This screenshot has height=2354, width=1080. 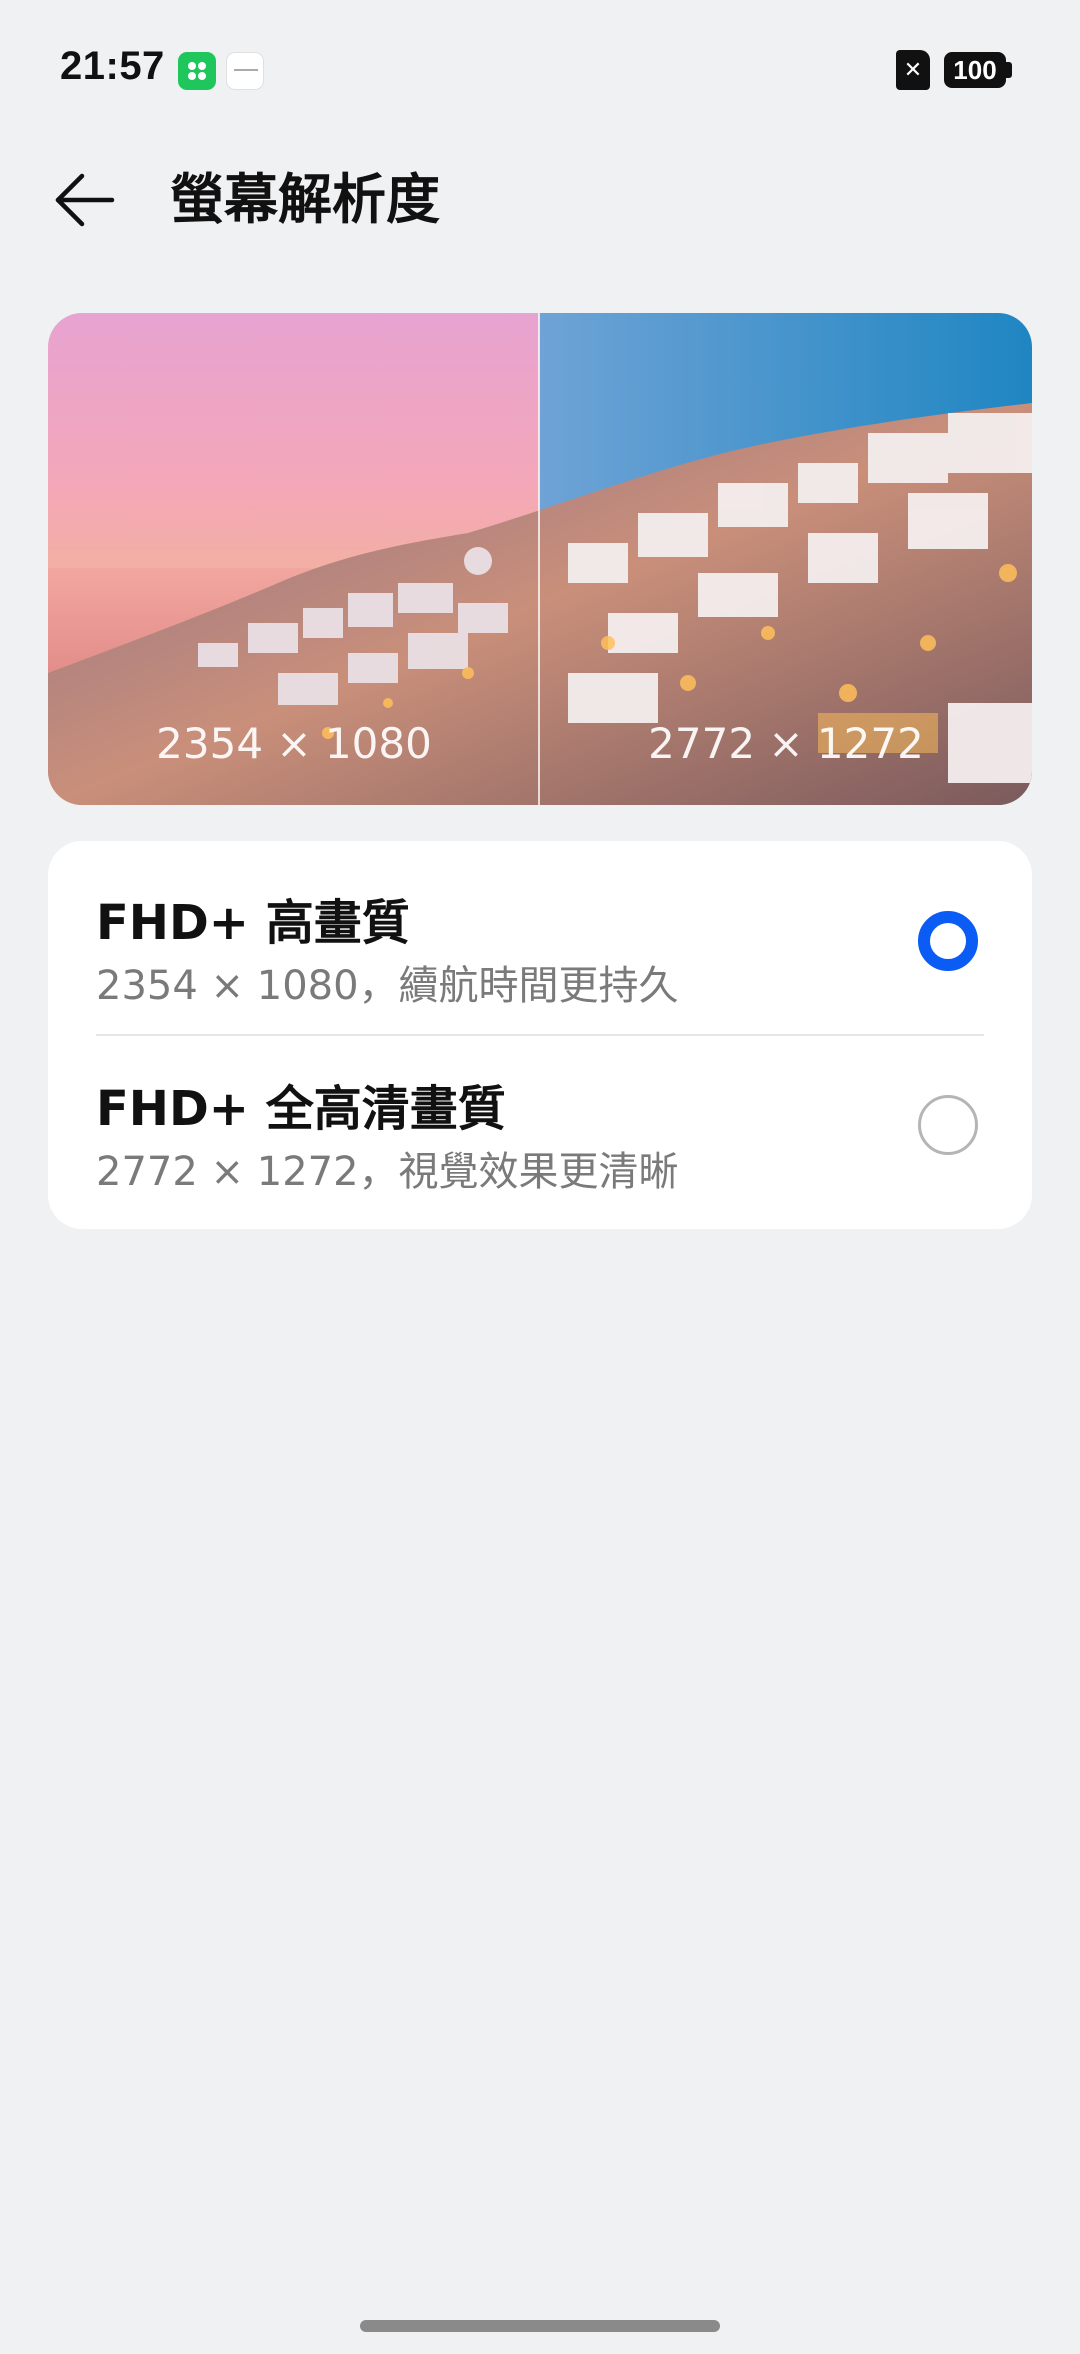 What do you see at coordinates (387, 986) in the screenshot?
I see `option-subtitle: 2354 × 1080，續航時間更持久` at bounding box center [387, 986].